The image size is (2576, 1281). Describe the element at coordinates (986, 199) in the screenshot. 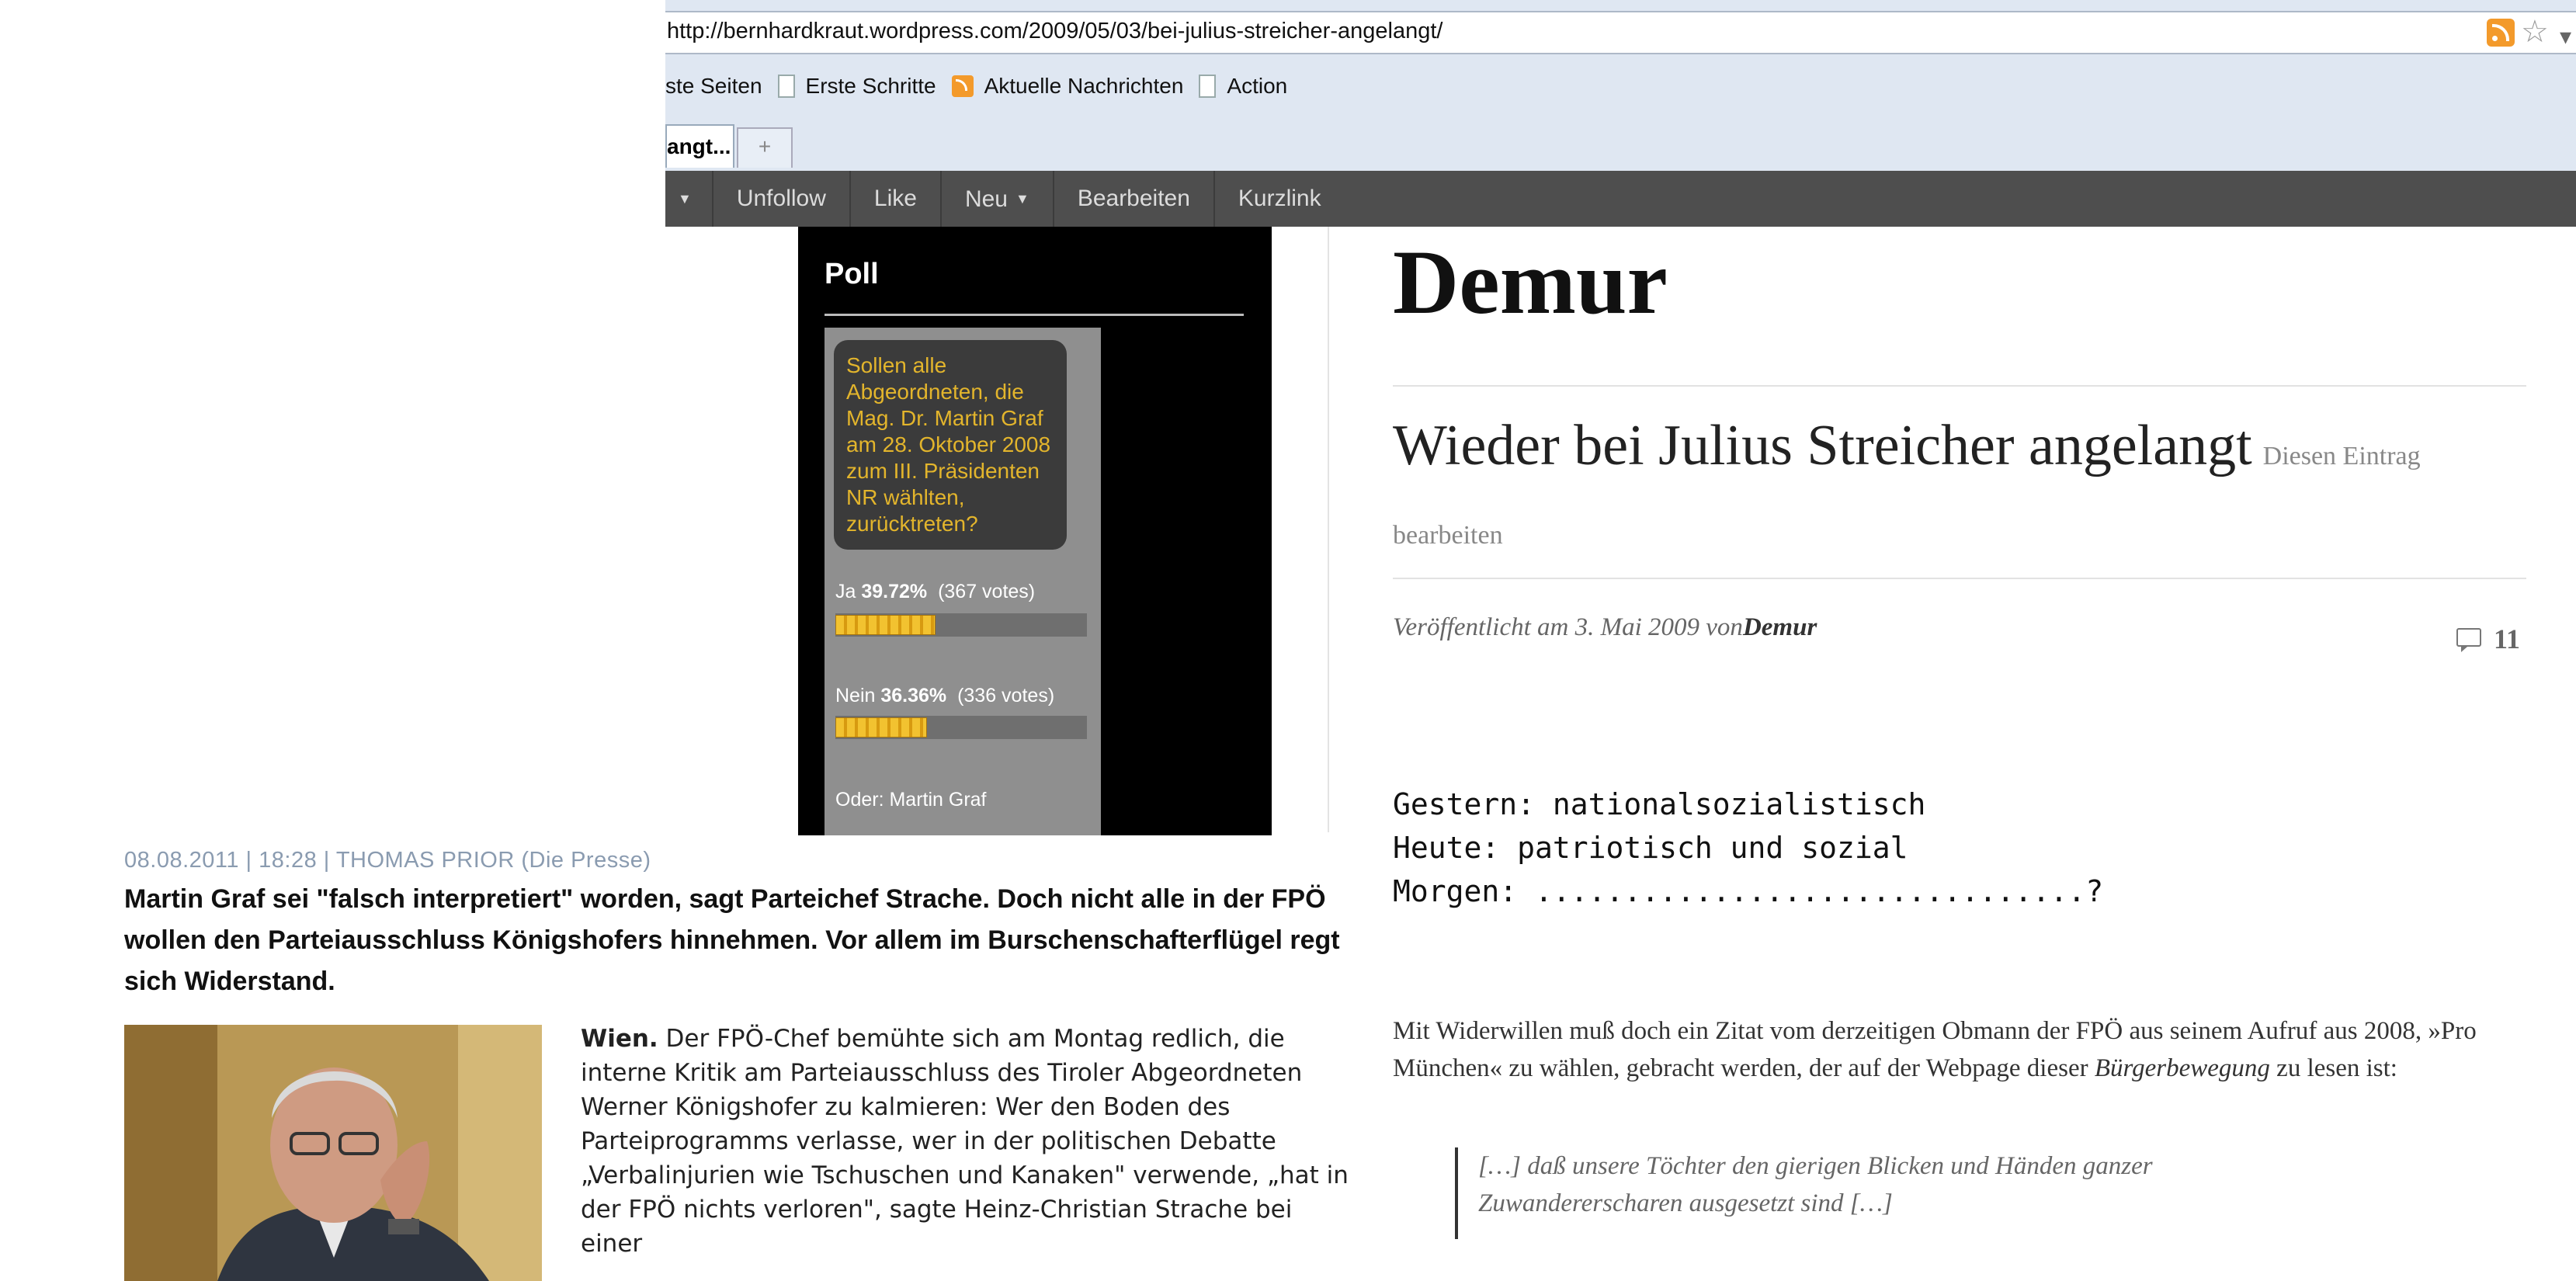

I see `new-menu-label: Neu` at that location.